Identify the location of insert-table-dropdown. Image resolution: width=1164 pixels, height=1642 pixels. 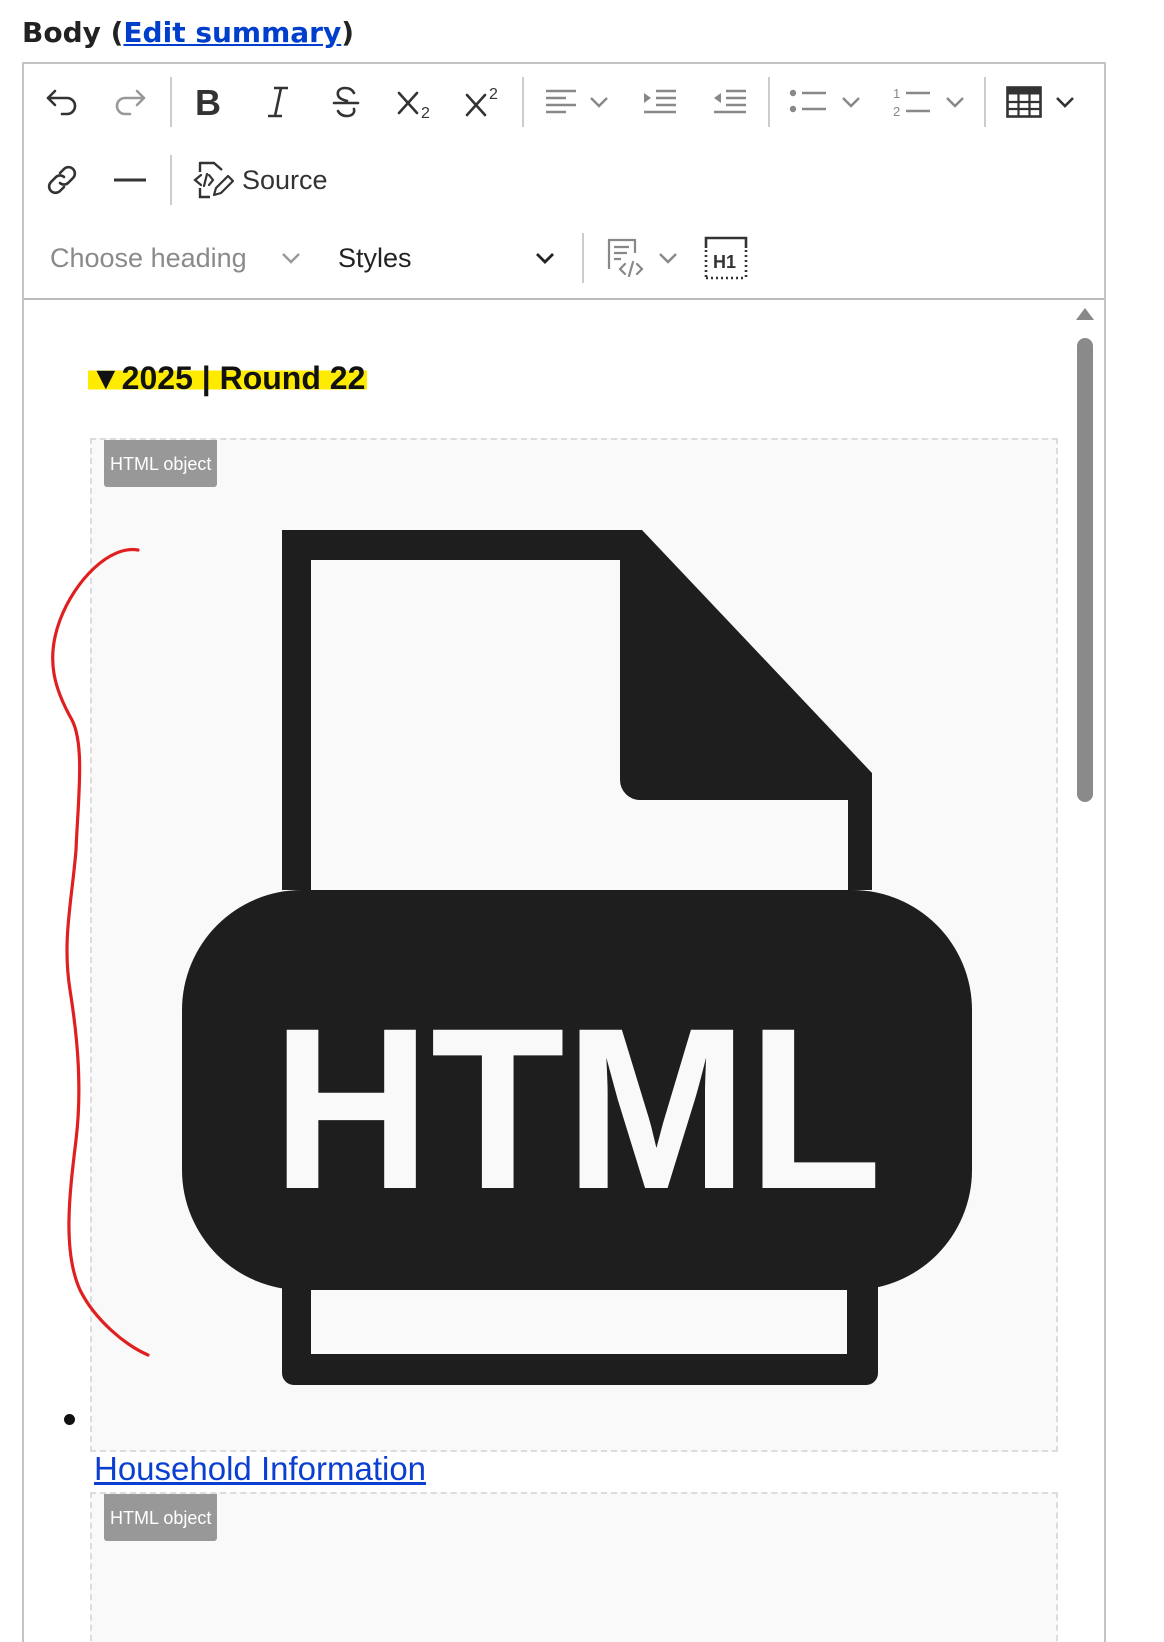
(1041, 102).